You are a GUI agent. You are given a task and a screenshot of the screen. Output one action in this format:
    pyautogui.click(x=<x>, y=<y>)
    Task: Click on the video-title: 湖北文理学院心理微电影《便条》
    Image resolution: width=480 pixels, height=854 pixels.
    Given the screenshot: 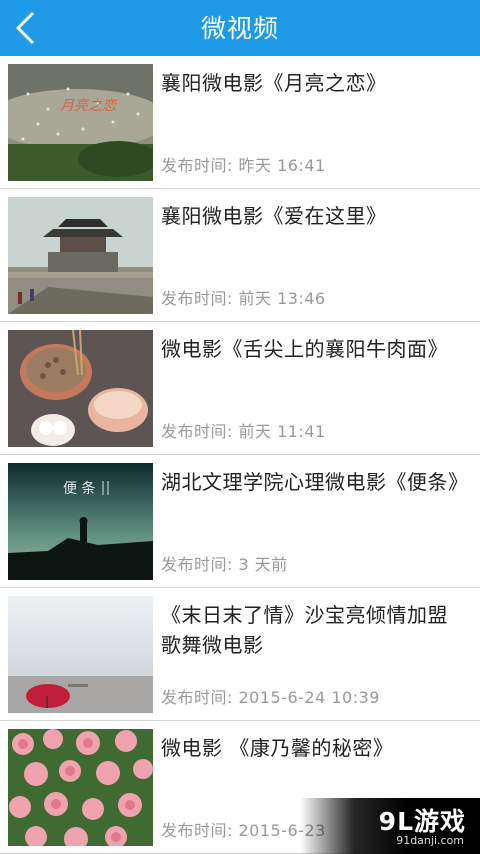 What is the action you would take?
    pyautogui.click(x=315, y=482)
    